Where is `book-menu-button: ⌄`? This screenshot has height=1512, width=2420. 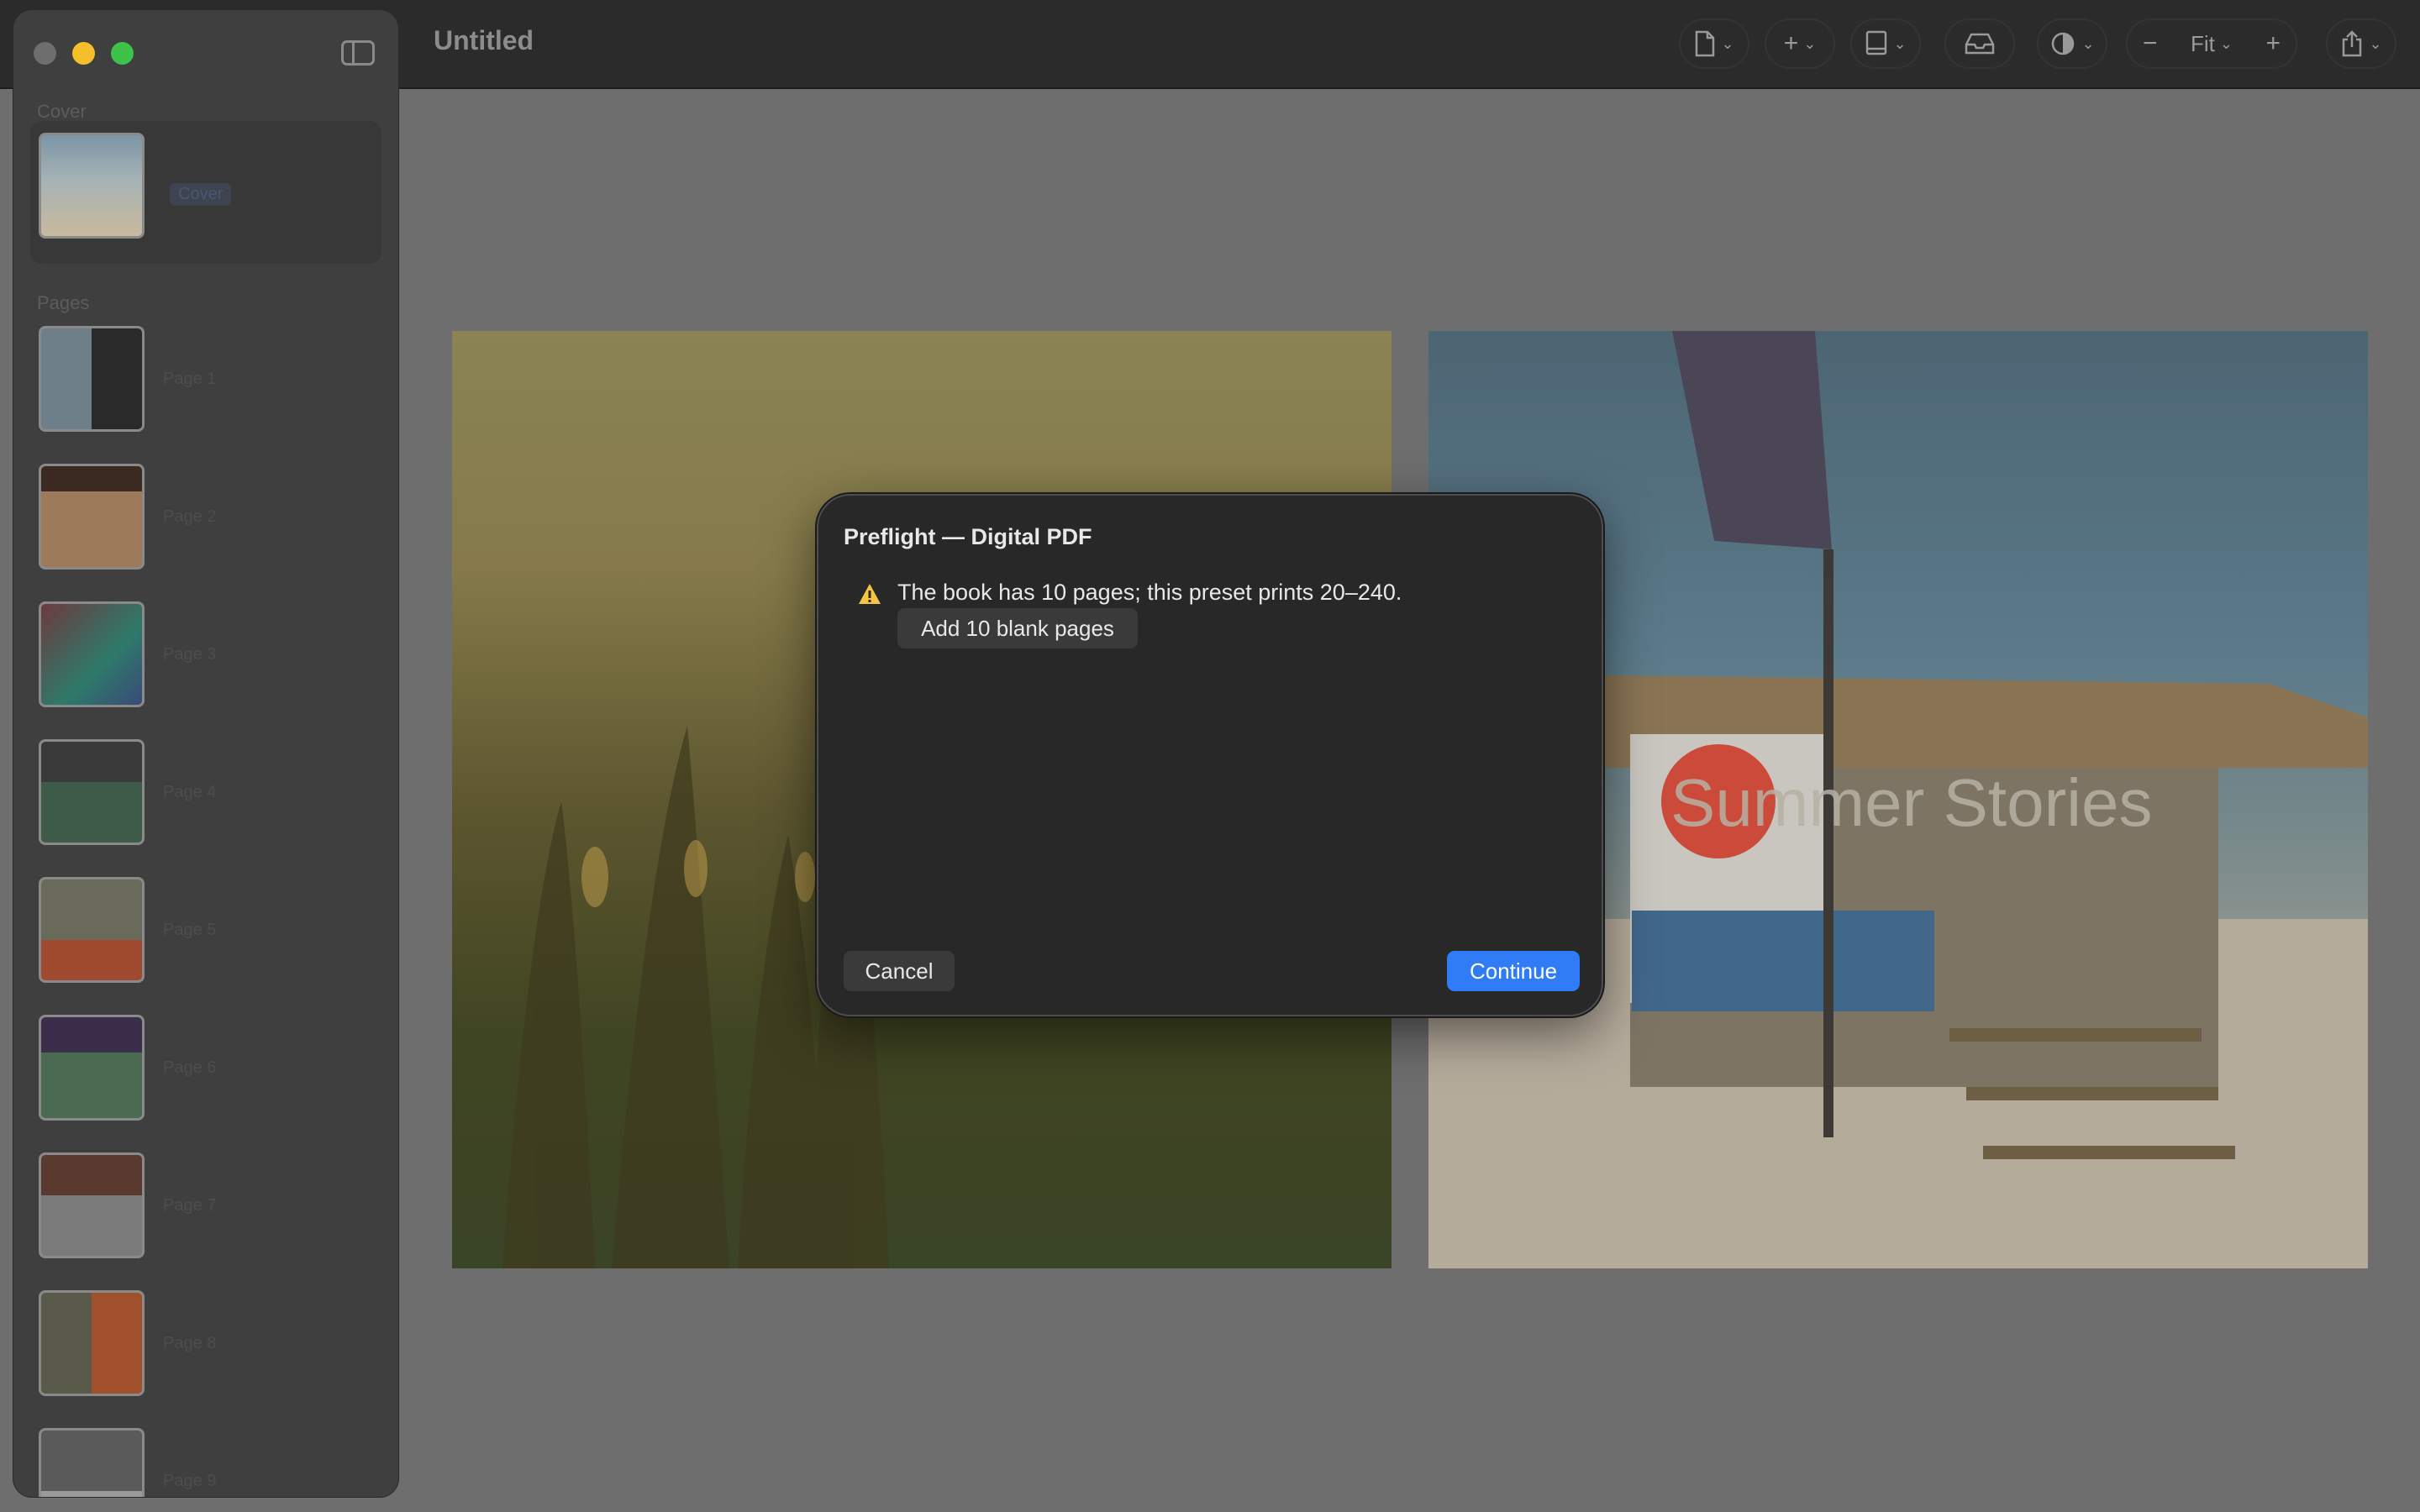
book-menu-button: ⌄ is located at coordinates (1885, 43).